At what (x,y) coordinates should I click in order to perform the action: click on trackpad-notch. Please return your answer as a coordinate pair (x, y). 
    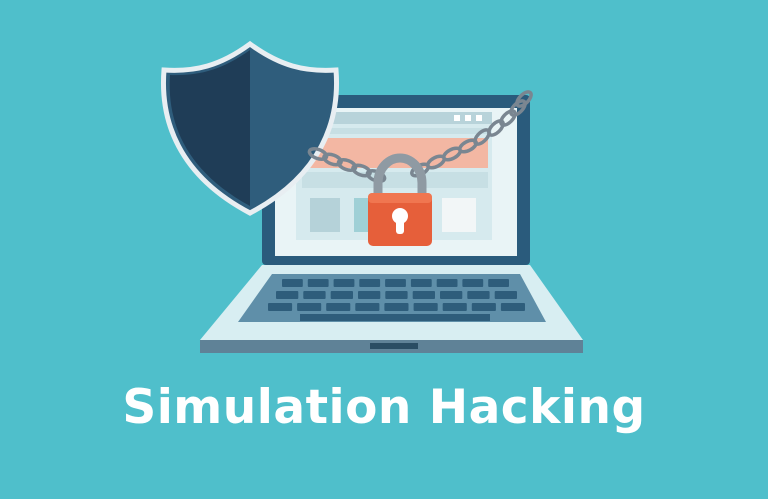
    Looking at the image, I should click on (394, 346).